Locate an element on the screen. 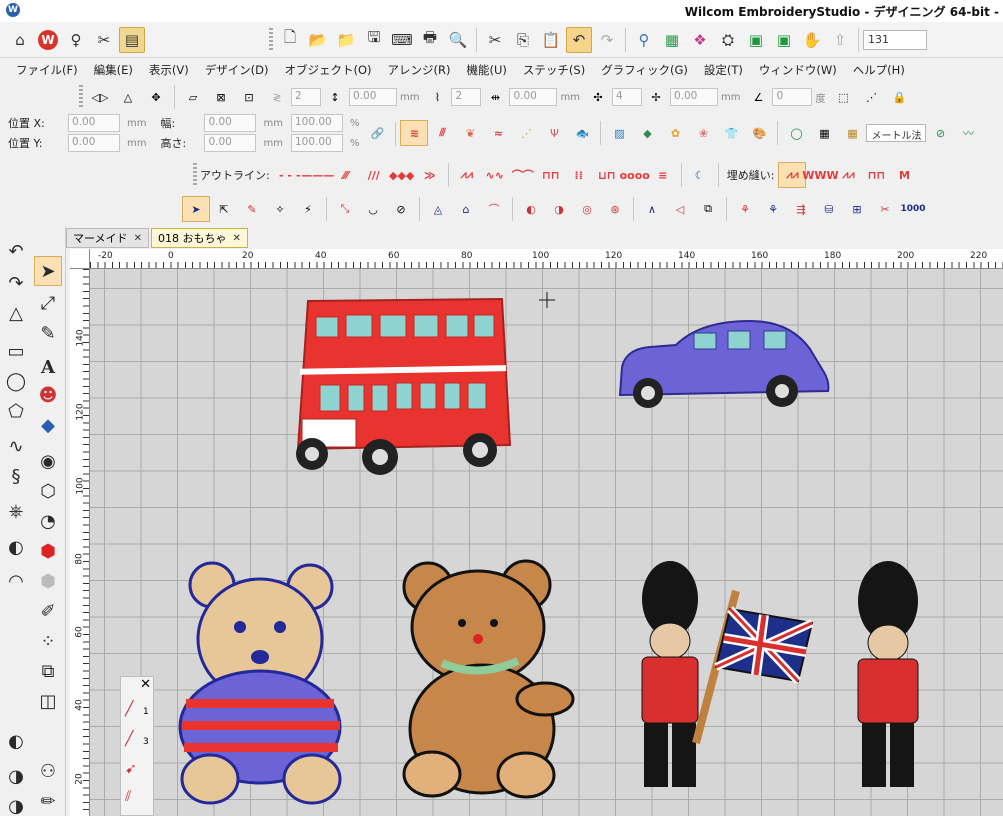 The width and height of the screenshot is (1003, 816). height-pct-field: 100.00 is located at coordinates (316, 143).